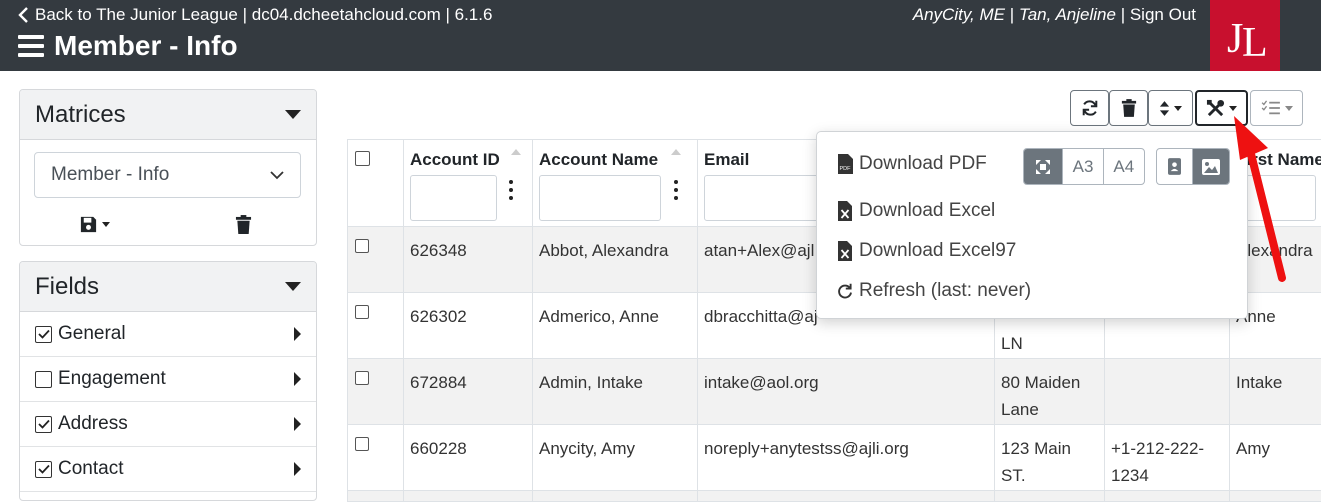 This screenshot has width=1321, height=502. I want to click on matrix-select-value: Member - Info, so click(110, 175).